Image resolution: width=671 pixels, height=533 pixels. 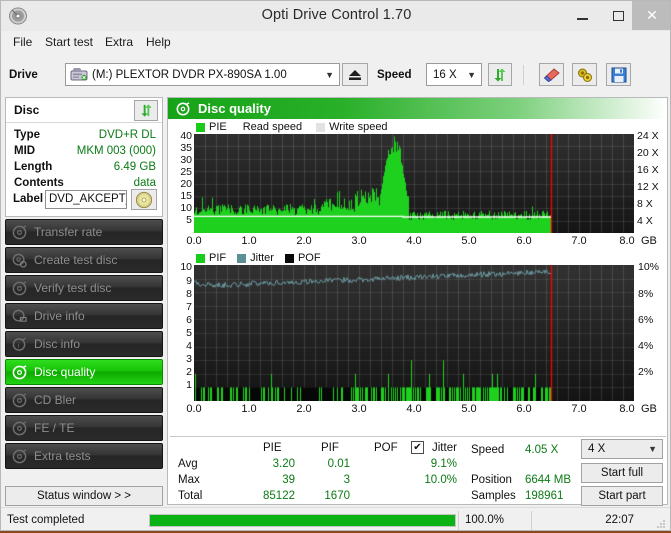 I want to click on erase-button, so click(x=551, y=74).